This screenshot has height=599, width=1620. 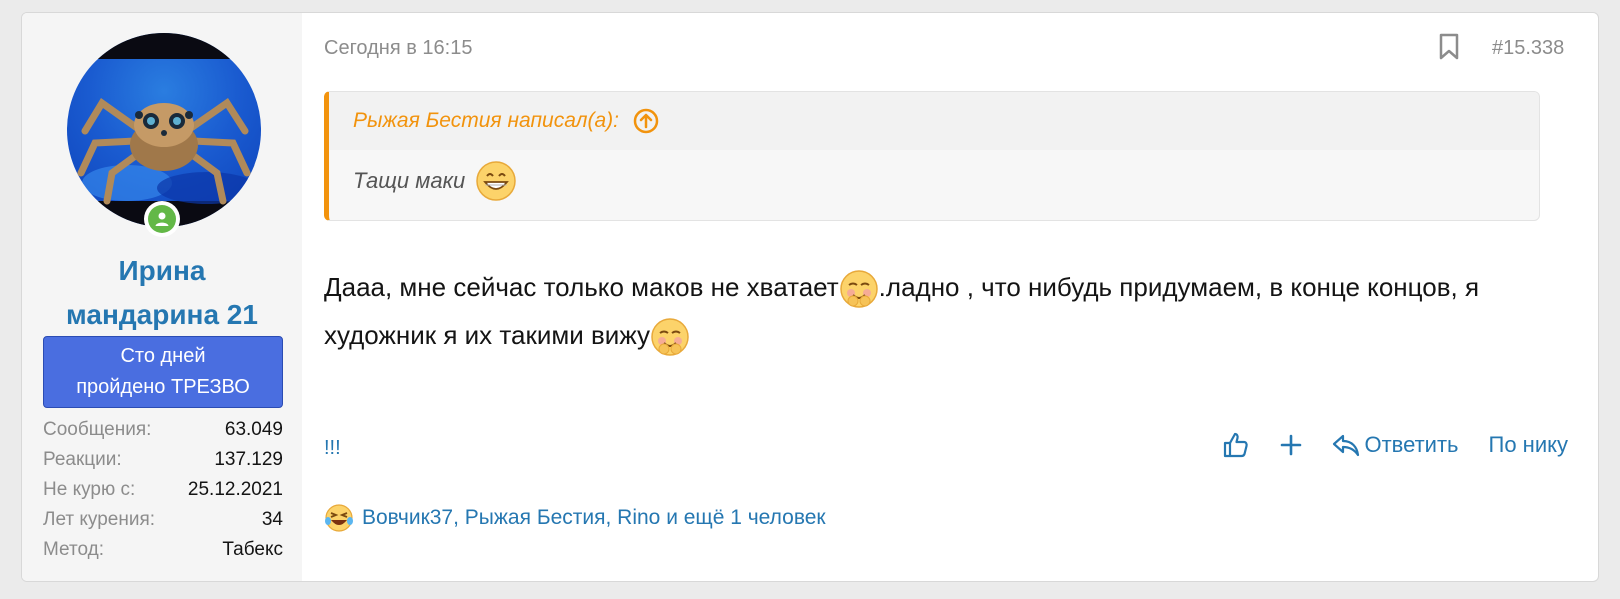 What do you see at coordinates (934, 176) in the screenshot?
I see `quote-body: Тащи маки` at bounding box center [934, 176].